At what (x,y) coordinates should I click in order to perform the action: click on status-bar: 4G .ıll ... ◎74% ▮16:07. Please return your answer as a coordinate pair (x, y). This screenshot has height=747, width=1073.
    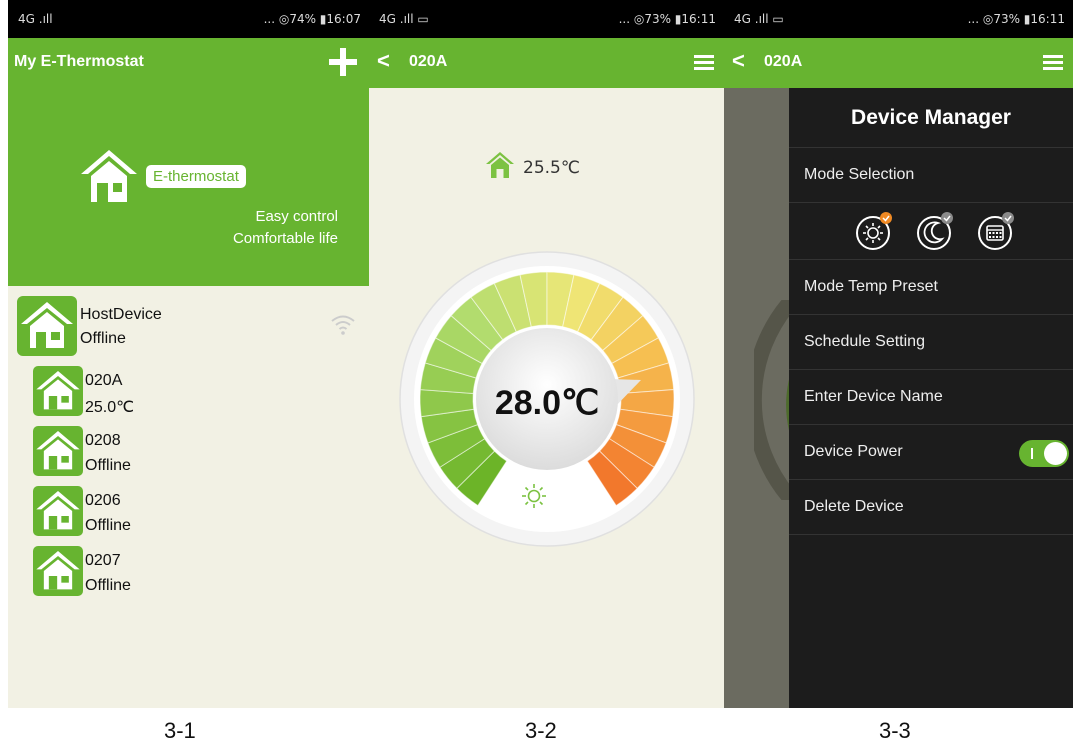
    Looking at the image, I should click on (188, 19).